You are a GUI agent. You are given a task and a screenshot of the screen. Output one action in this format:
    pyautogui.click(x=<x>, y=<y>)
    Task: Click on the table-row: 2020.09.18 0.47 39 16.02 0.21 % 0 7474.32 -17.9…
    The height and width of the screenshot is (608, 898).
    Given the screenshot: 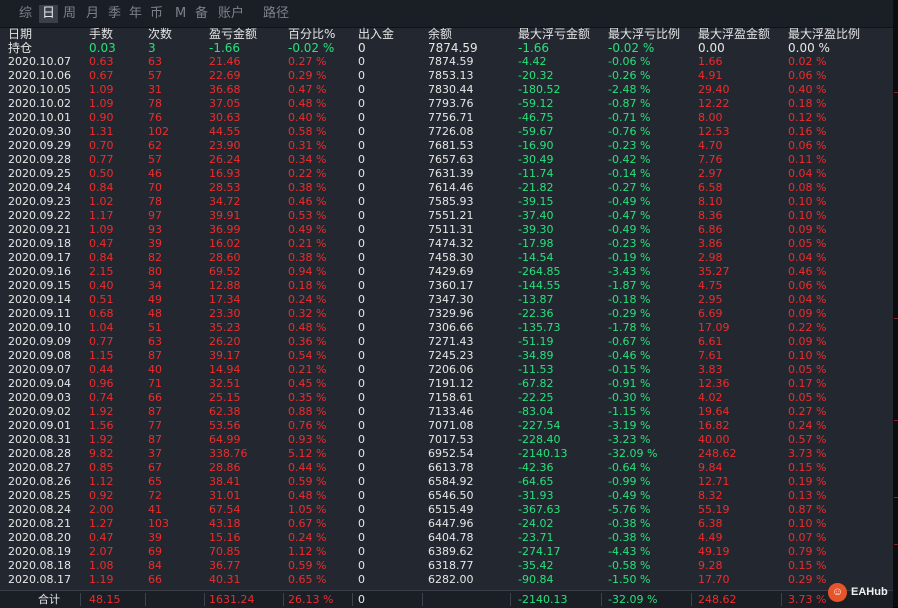 What is the action you would take?
    pyautogui.click(x=446, y=244)
    